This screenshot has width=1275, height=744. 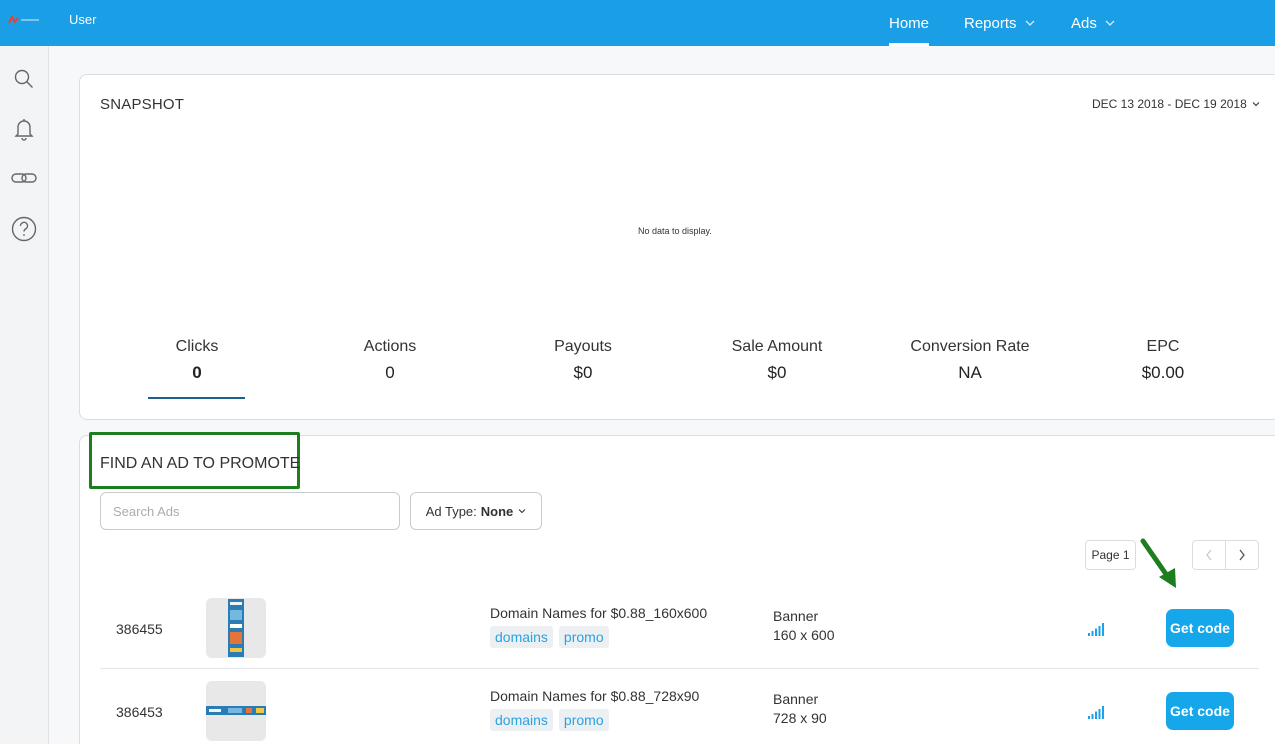 I want to click on snapshot-title: SNAPSHOT, so click(x=142, y=104).